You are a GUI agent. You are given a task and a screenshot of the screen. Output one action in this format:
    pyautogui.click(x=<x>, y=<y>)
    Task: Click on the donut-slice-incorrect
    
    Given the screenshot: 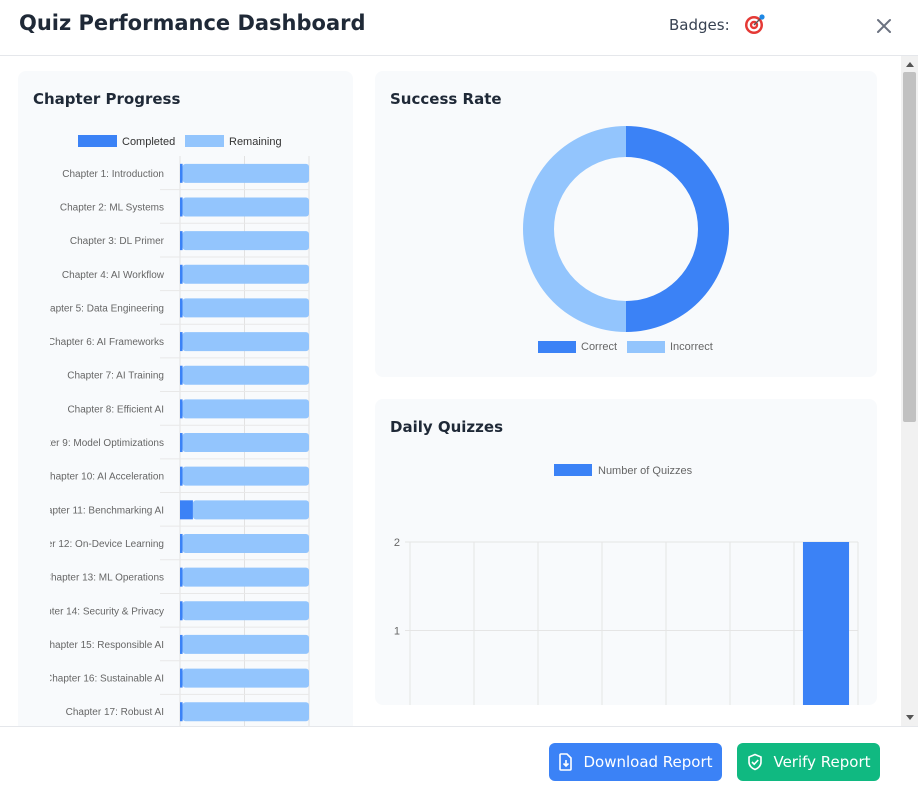 What is the action you would take?
    pyautogui.click(x=574, y=229)
    